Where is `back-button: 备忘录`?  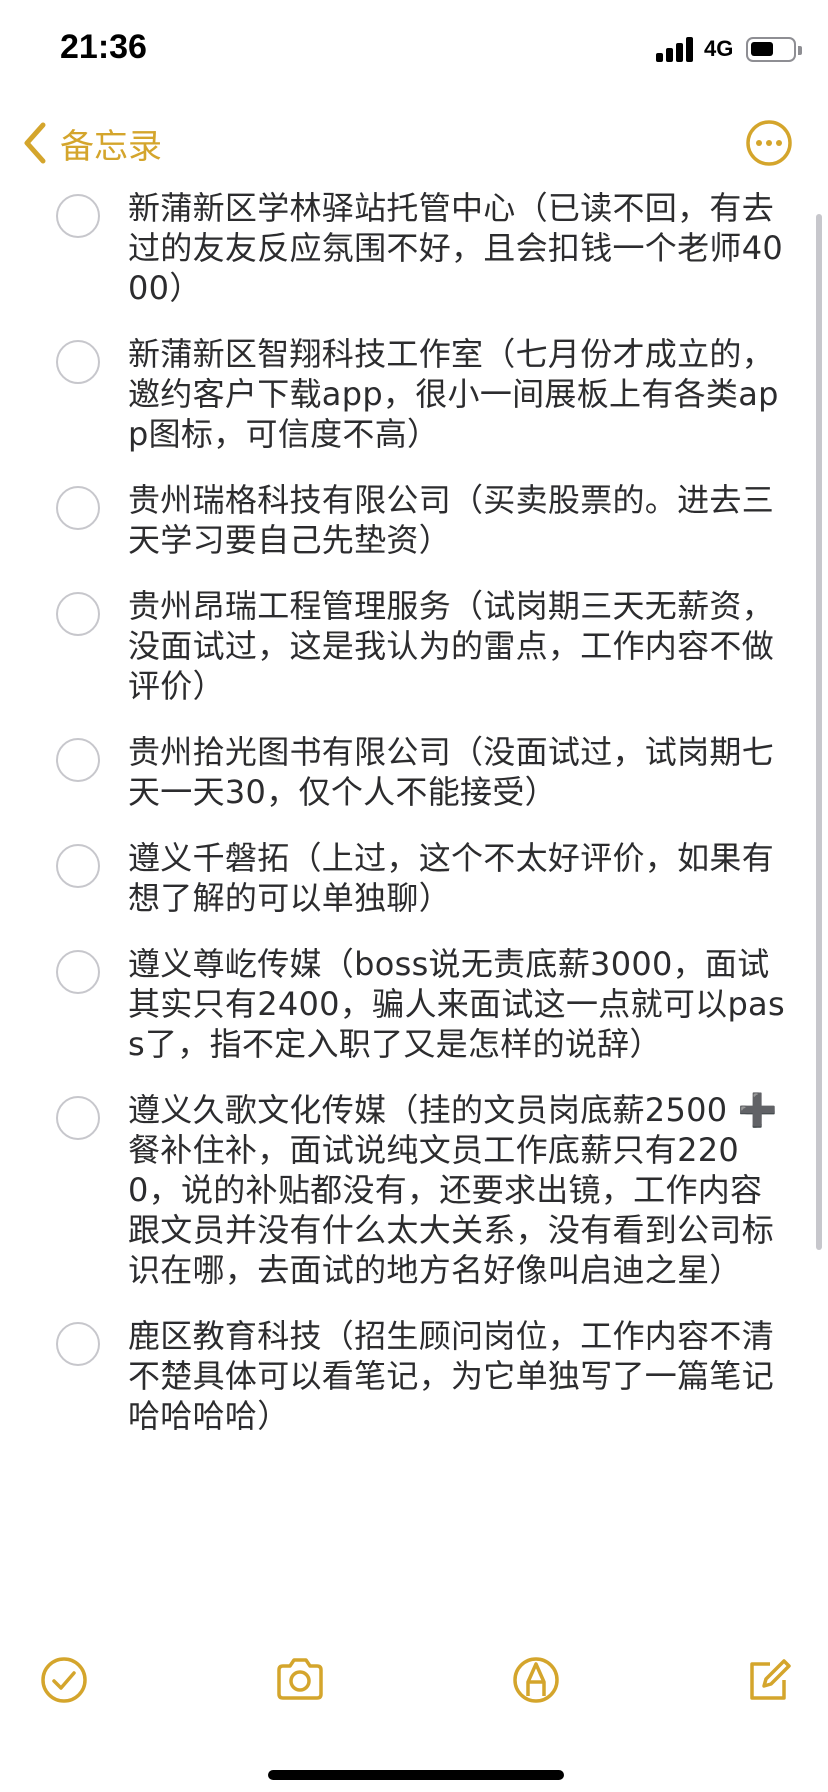 back-button: 备忘录 is located at coordinates (92, 143).